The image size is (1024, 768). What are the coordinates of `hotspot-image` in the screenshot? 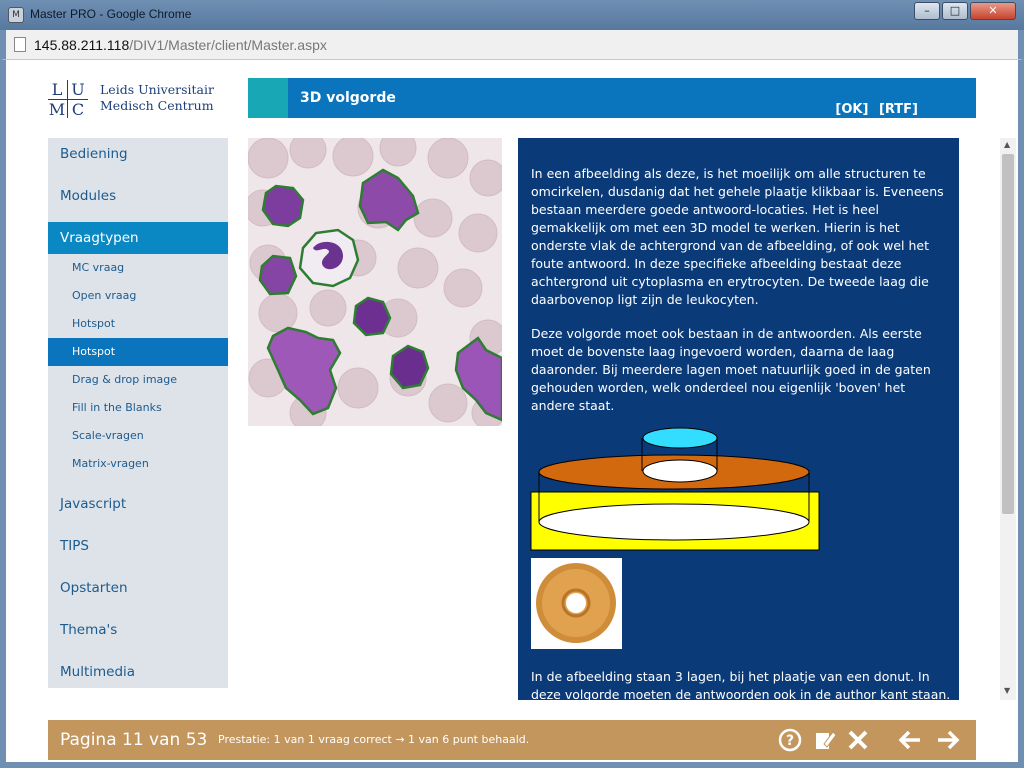 It's located at (375, 282).